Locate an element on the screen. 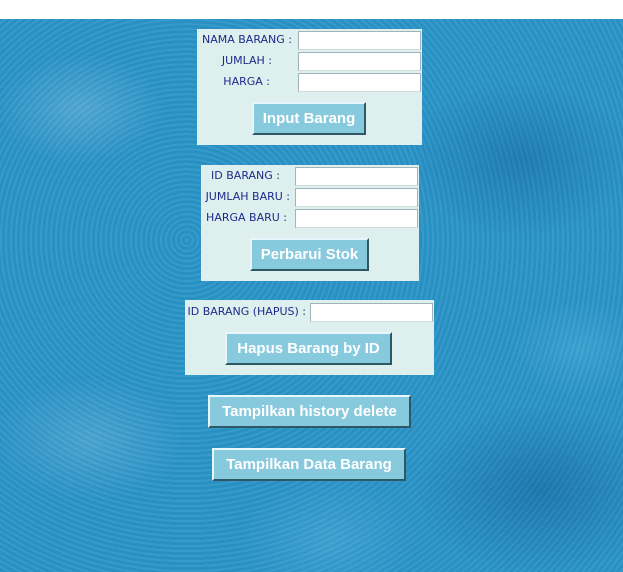 This screenshot has height=572, width=623. id-barang-input is located at coordinates (356, 176).